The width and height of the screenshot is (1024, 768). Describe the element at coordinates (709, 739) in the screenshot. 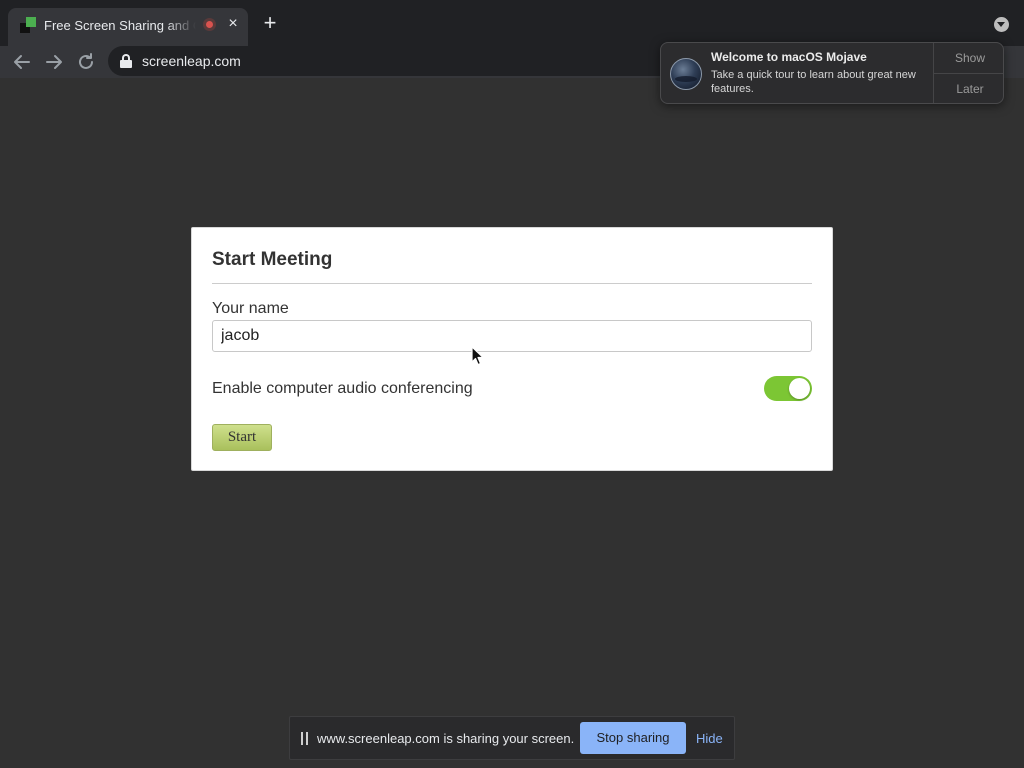

I see `hide-button: Hide` at that location.